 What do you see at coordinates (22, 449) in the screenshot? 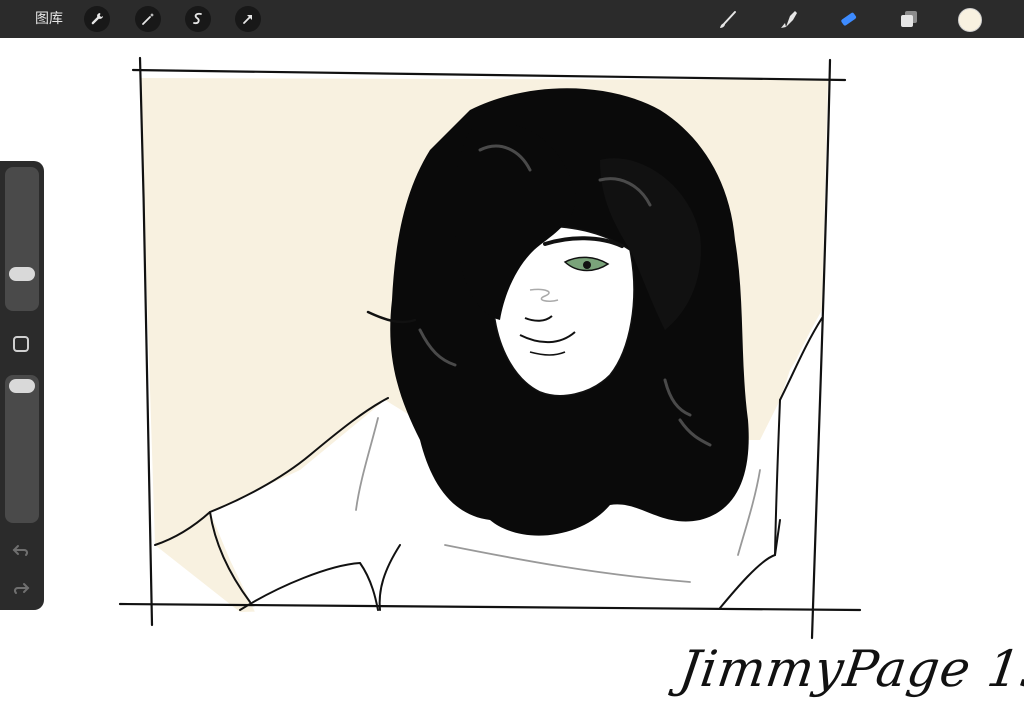
I see `opacity-slider` at bounding box center [22, 449].